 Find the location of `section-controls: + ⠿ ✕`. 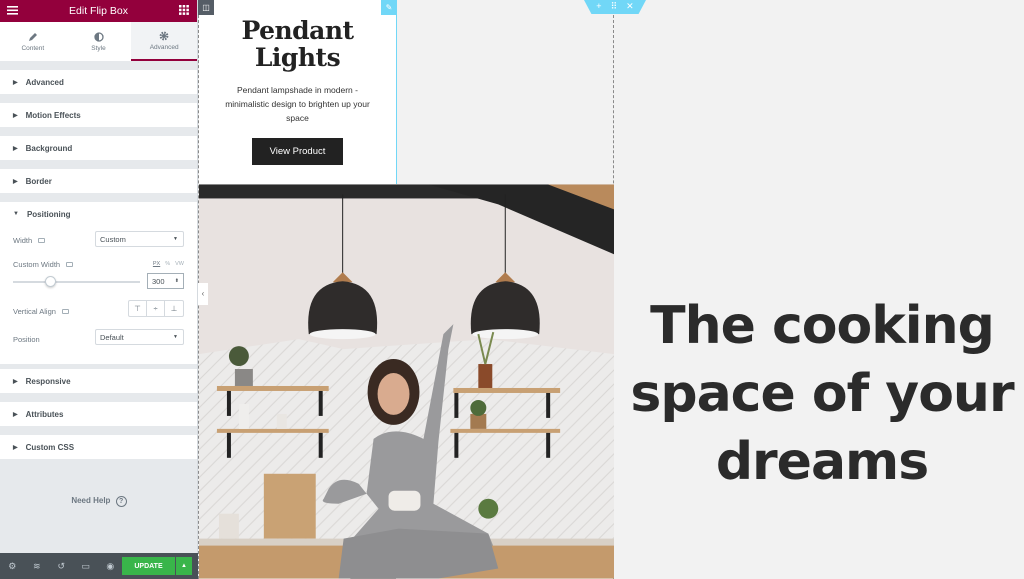

section-controls: + ⠿ ✕ is located at coordinates (615, 7).